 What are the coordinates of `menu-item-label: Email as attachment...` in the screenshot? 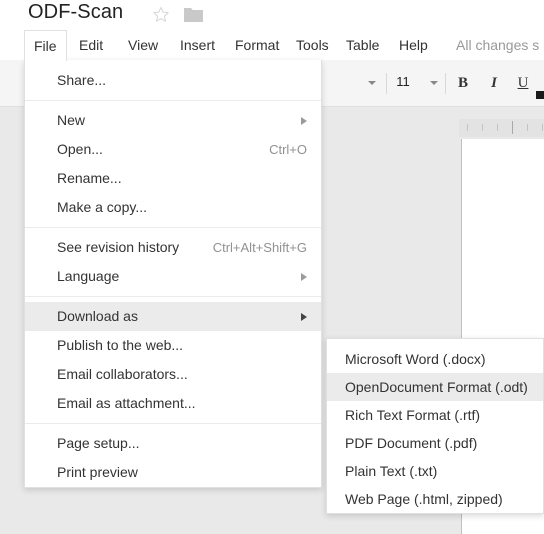 It's located at (126, 403).